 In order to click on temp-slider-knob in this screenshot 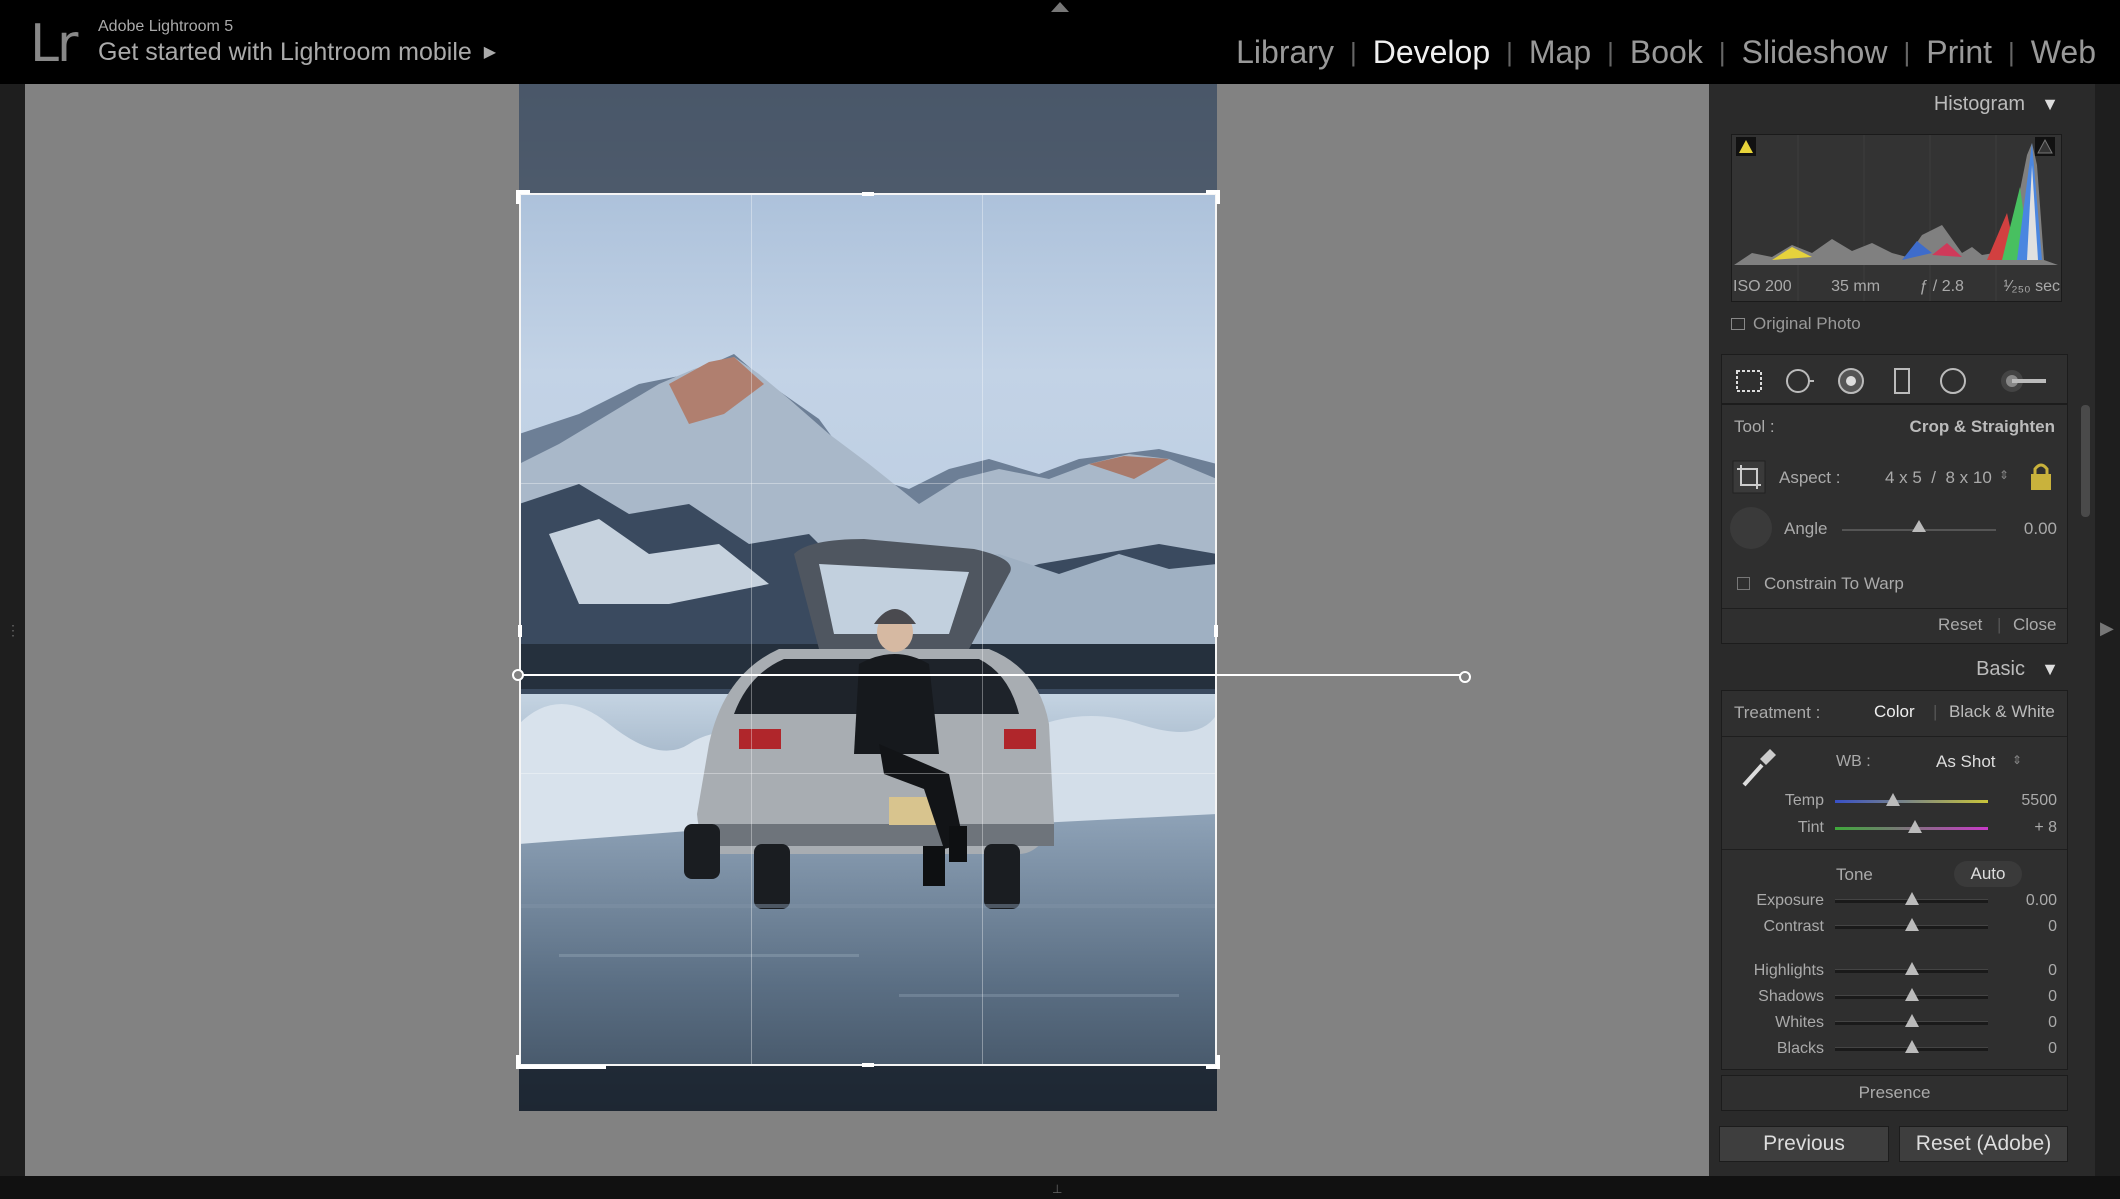, I will do `click(1893, 799)`.